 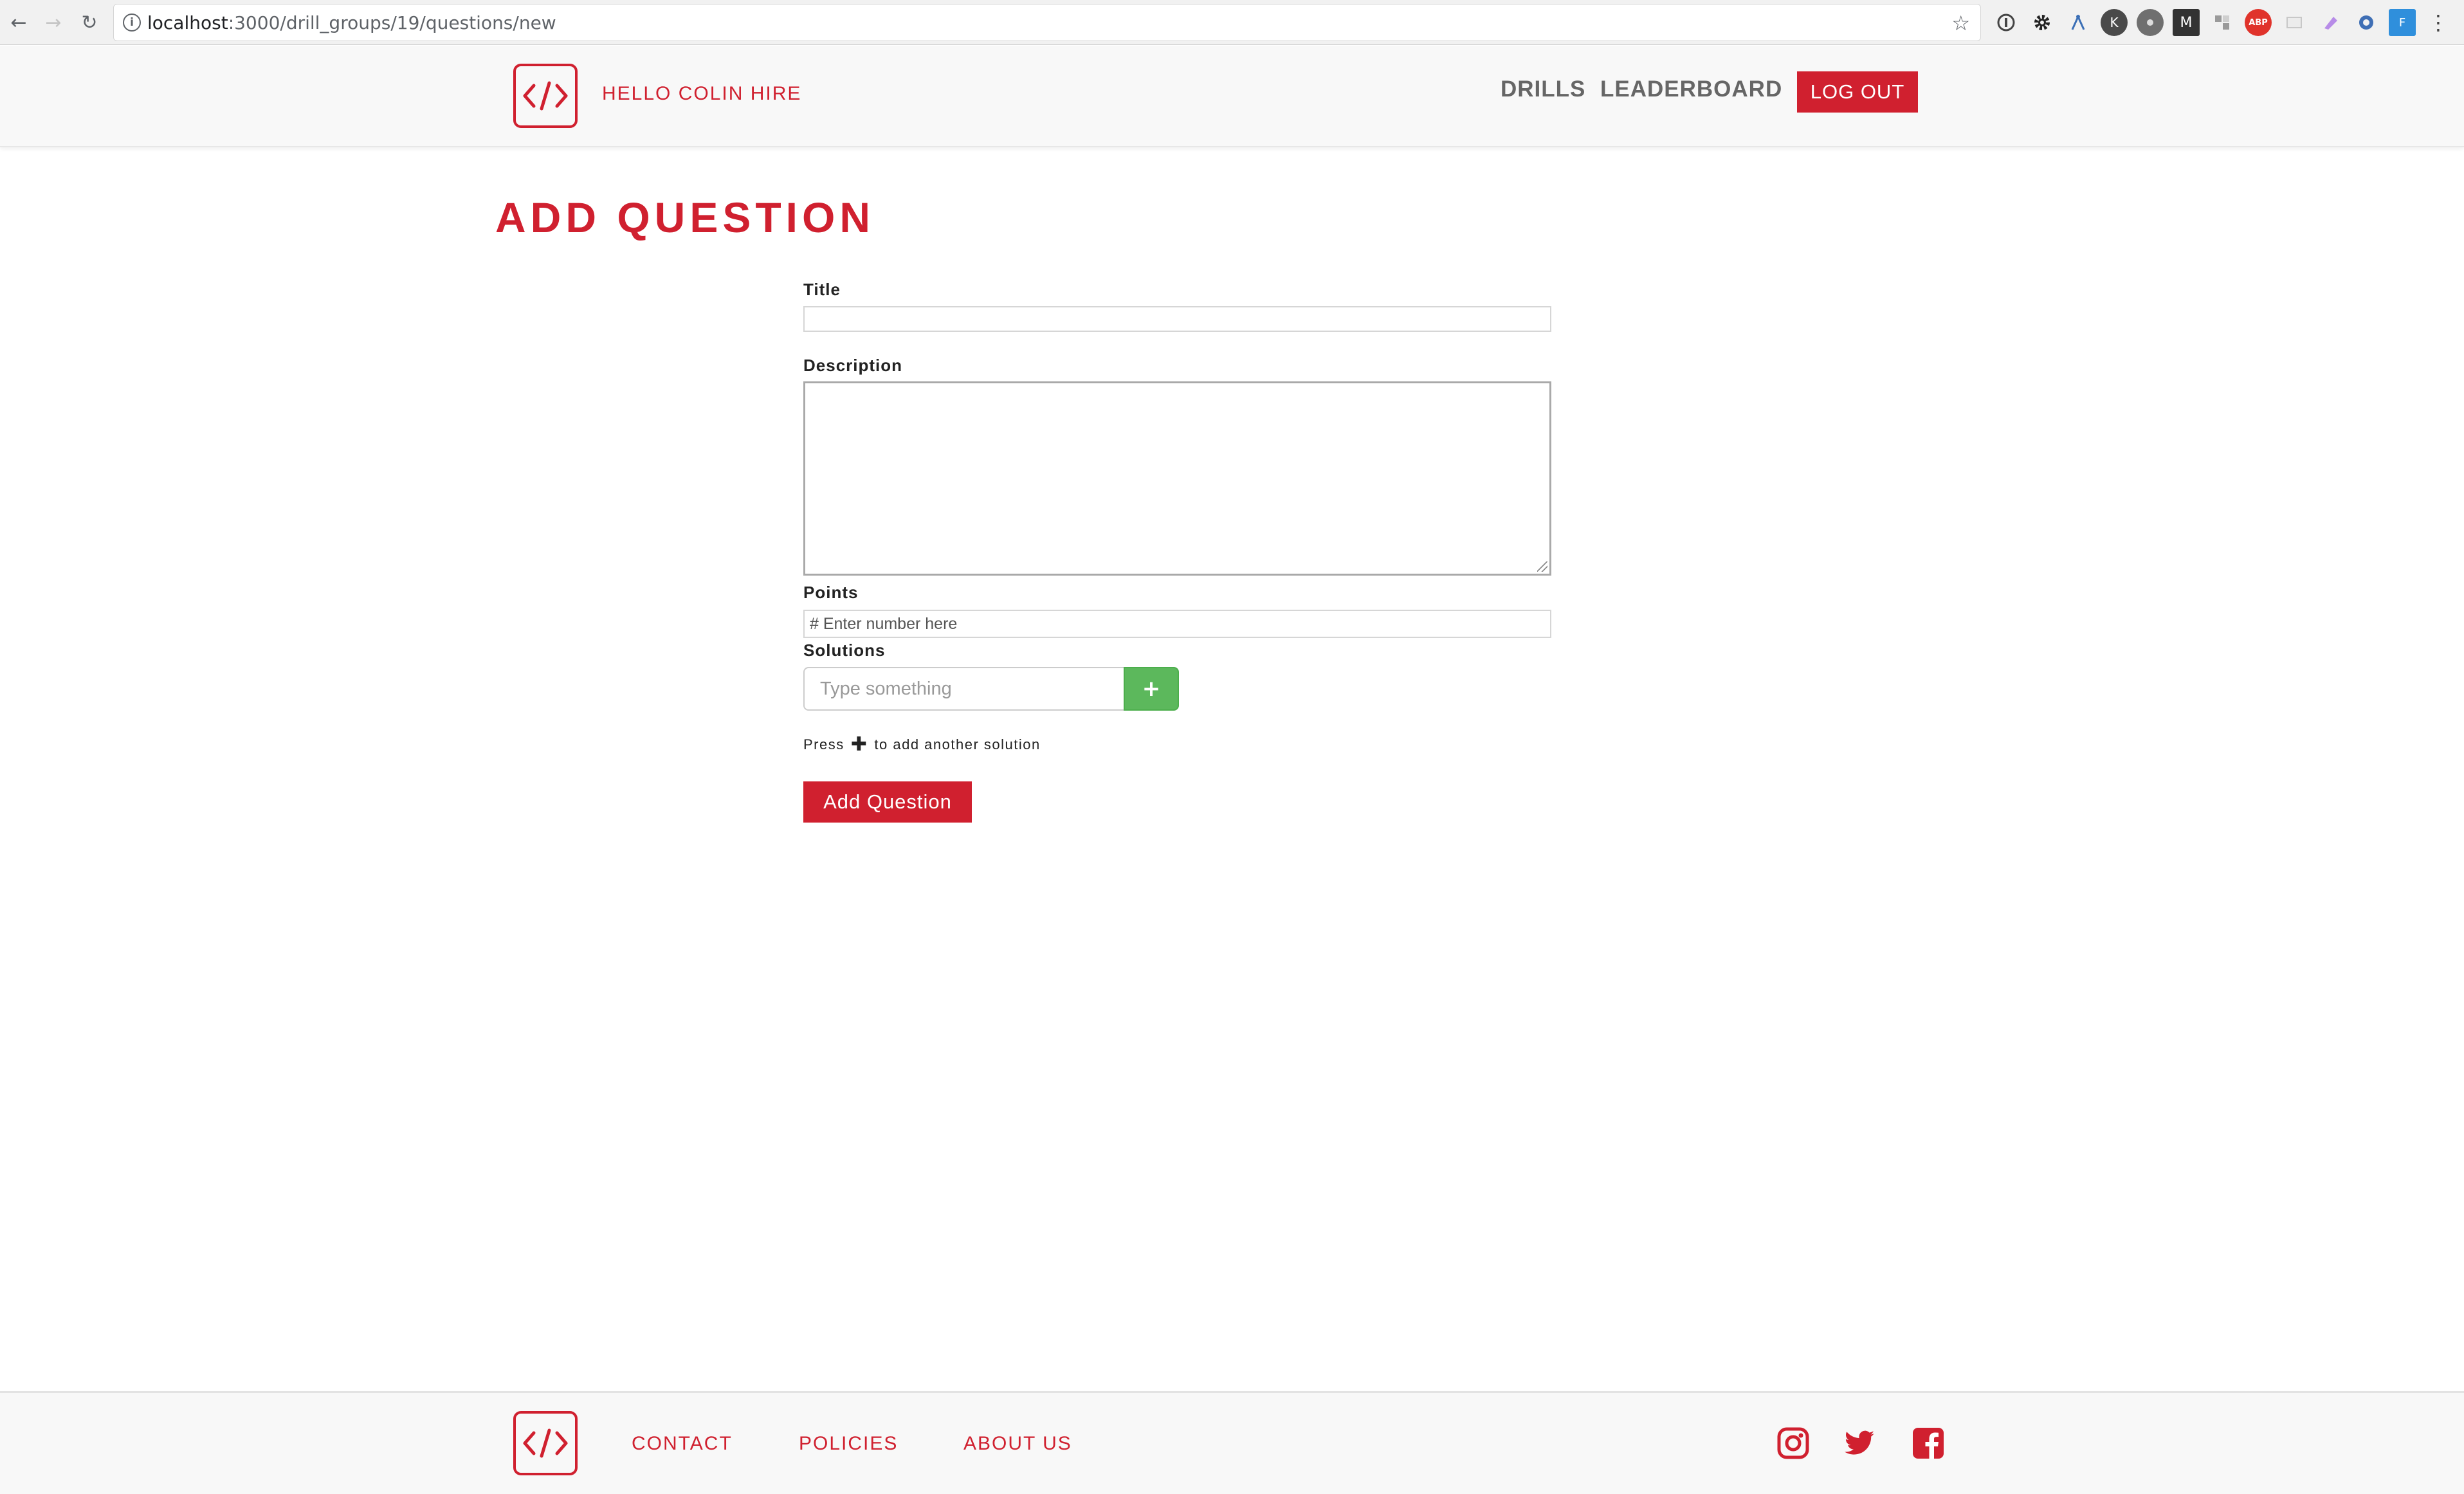 What do you see at coordinates (132, 23) in the screenshot?
I see `info-icon: i` at bounding box center [132, 23].